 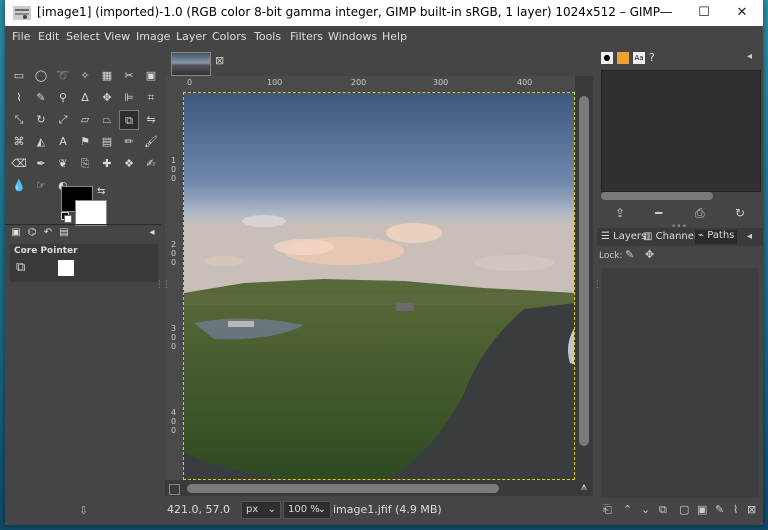 What do you see at coordinates (19, 98) in the screenshot?
I see `paths-icon: ⌇` at bounding box center [19, 98].